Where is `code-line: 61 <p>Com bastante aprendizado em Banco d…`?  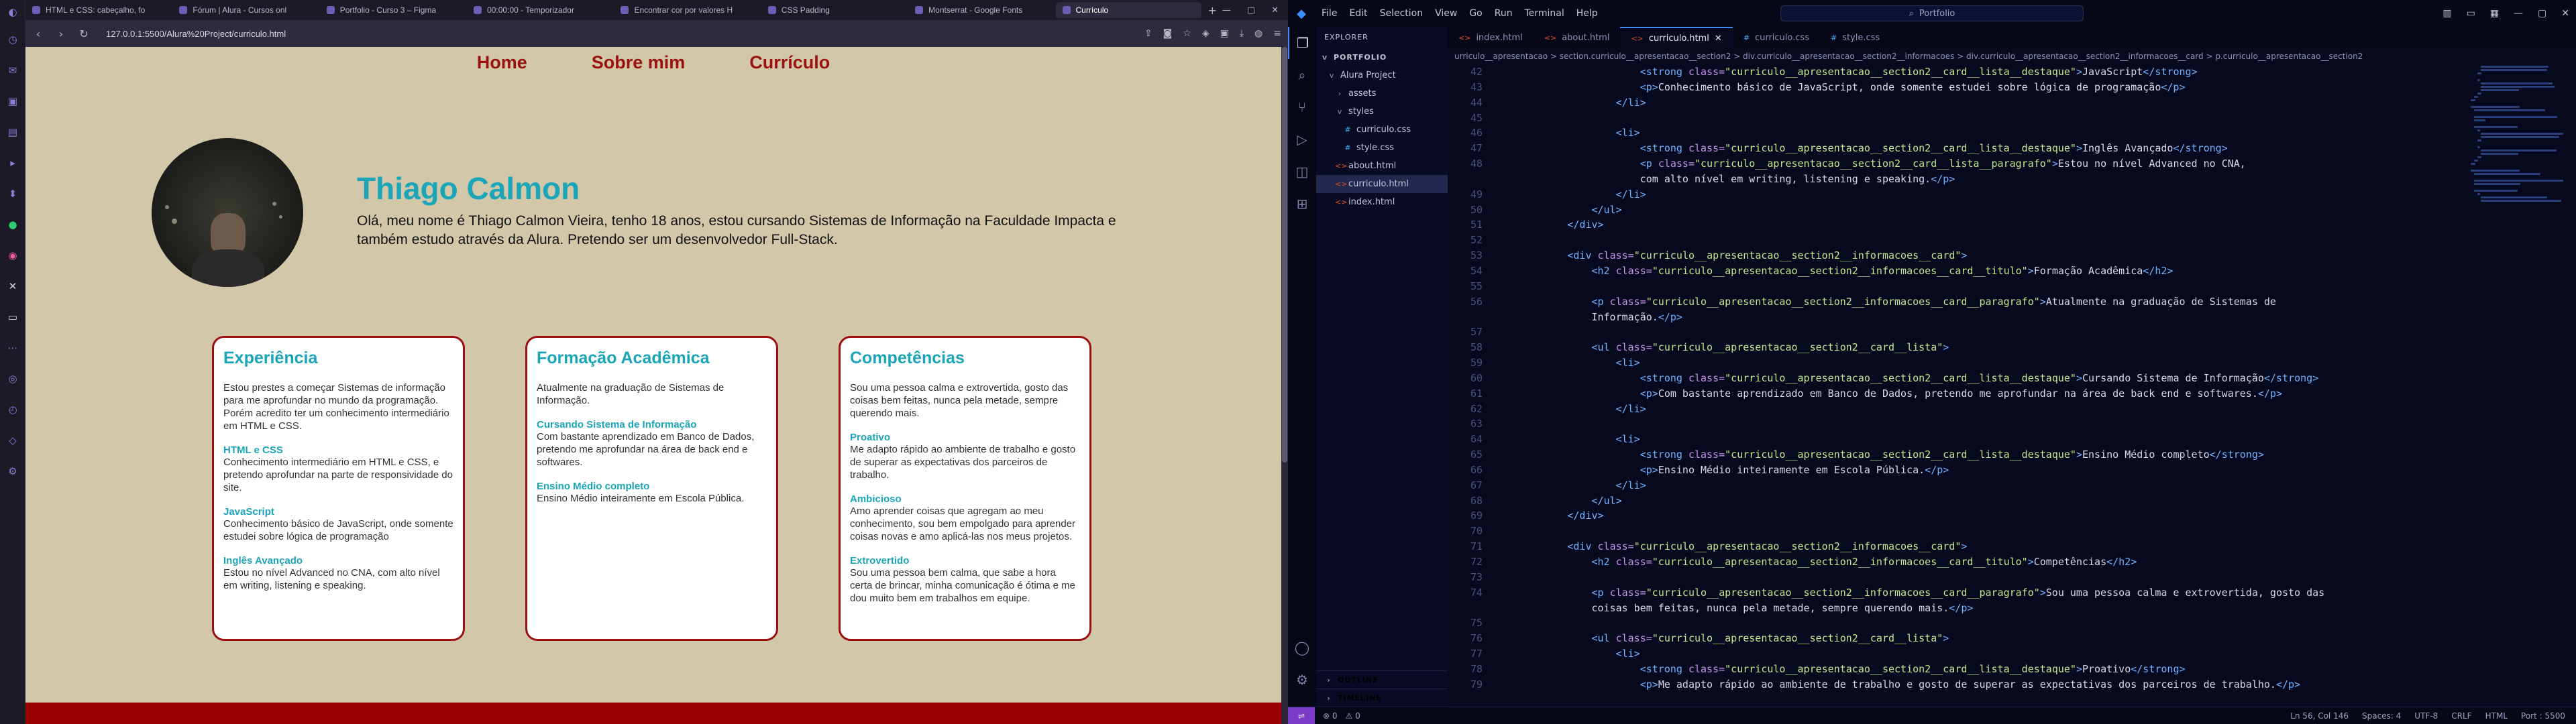
code-line: 61 <p>Com bastante aprendizado em Banco d… is located at coordinates (1954, 394).